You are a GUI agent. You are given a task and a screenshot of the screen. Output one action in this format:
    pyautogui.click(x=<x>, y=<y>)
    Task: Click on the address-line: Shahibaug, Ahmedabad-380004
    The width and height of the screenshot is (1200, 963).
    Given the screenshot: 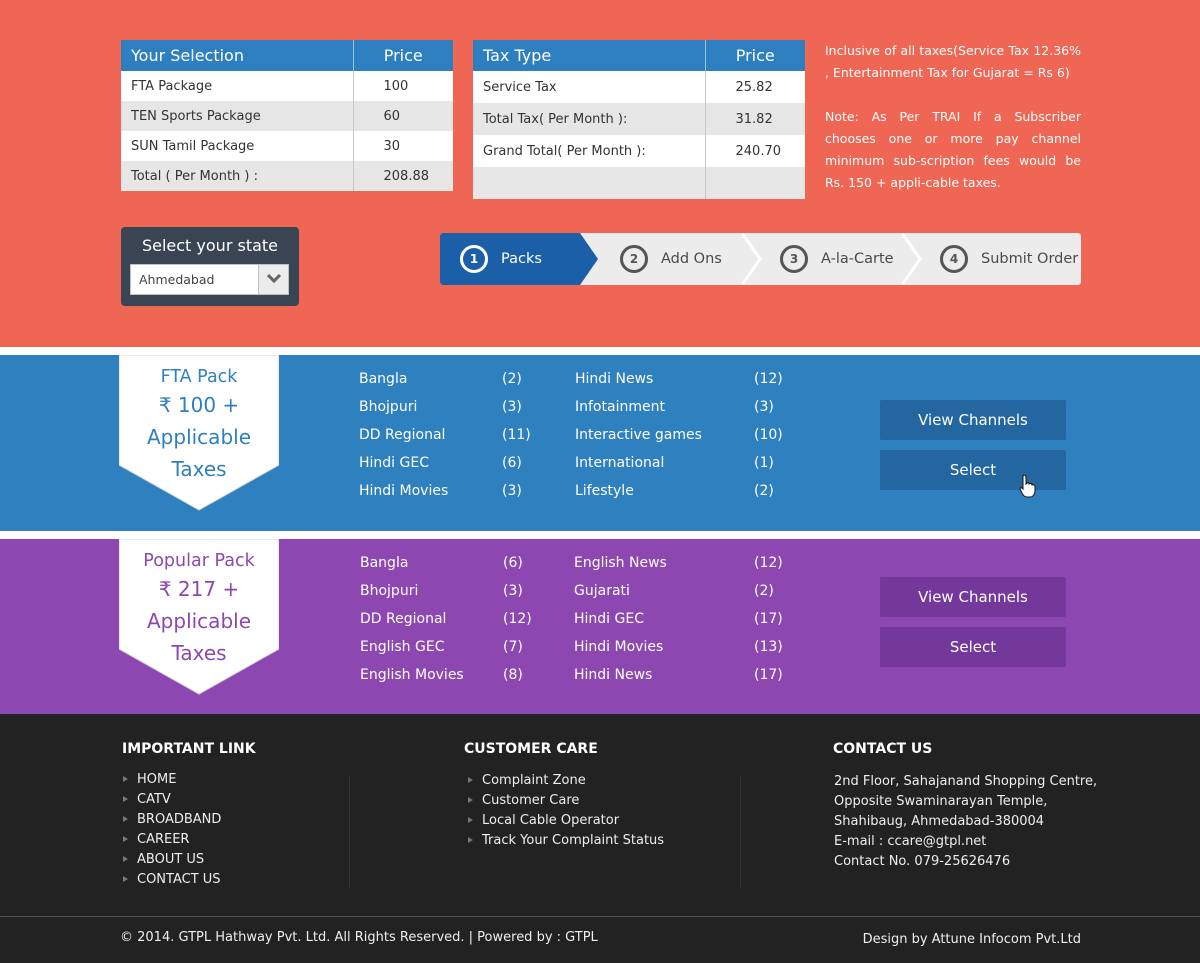 What is the action you would take?
    pyautogui.click(x=939, y=821)
    